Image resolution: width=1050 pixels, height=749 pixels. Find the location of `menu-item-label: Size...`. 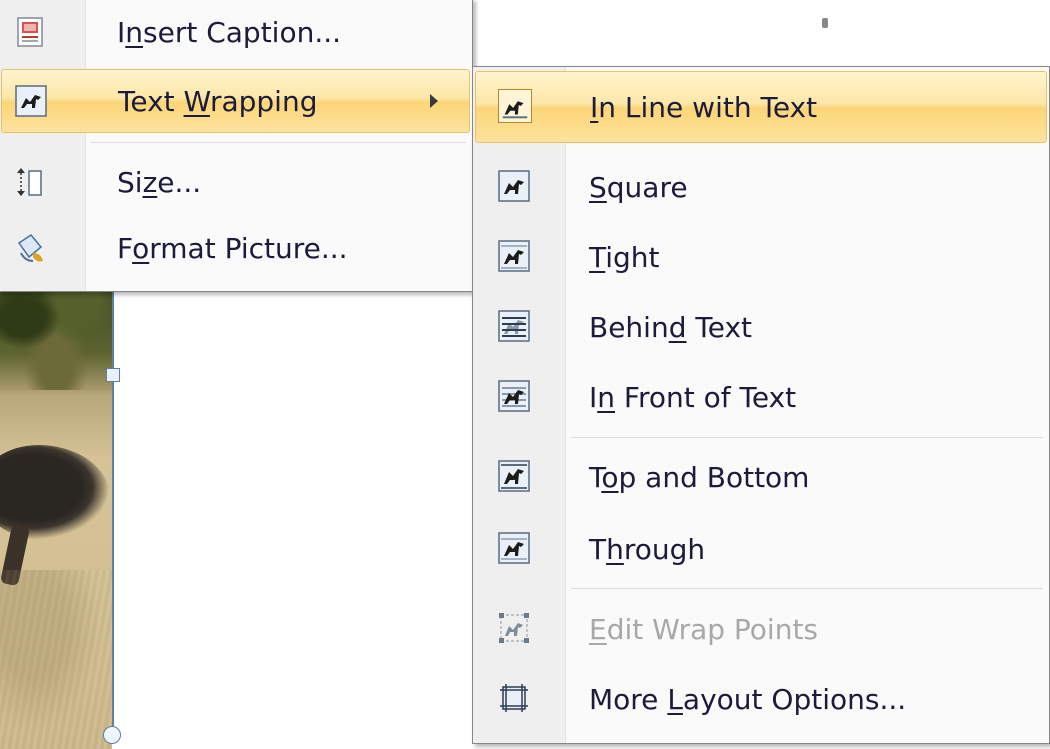

menu-item-label: Size... is located at coordinates (159, 182).